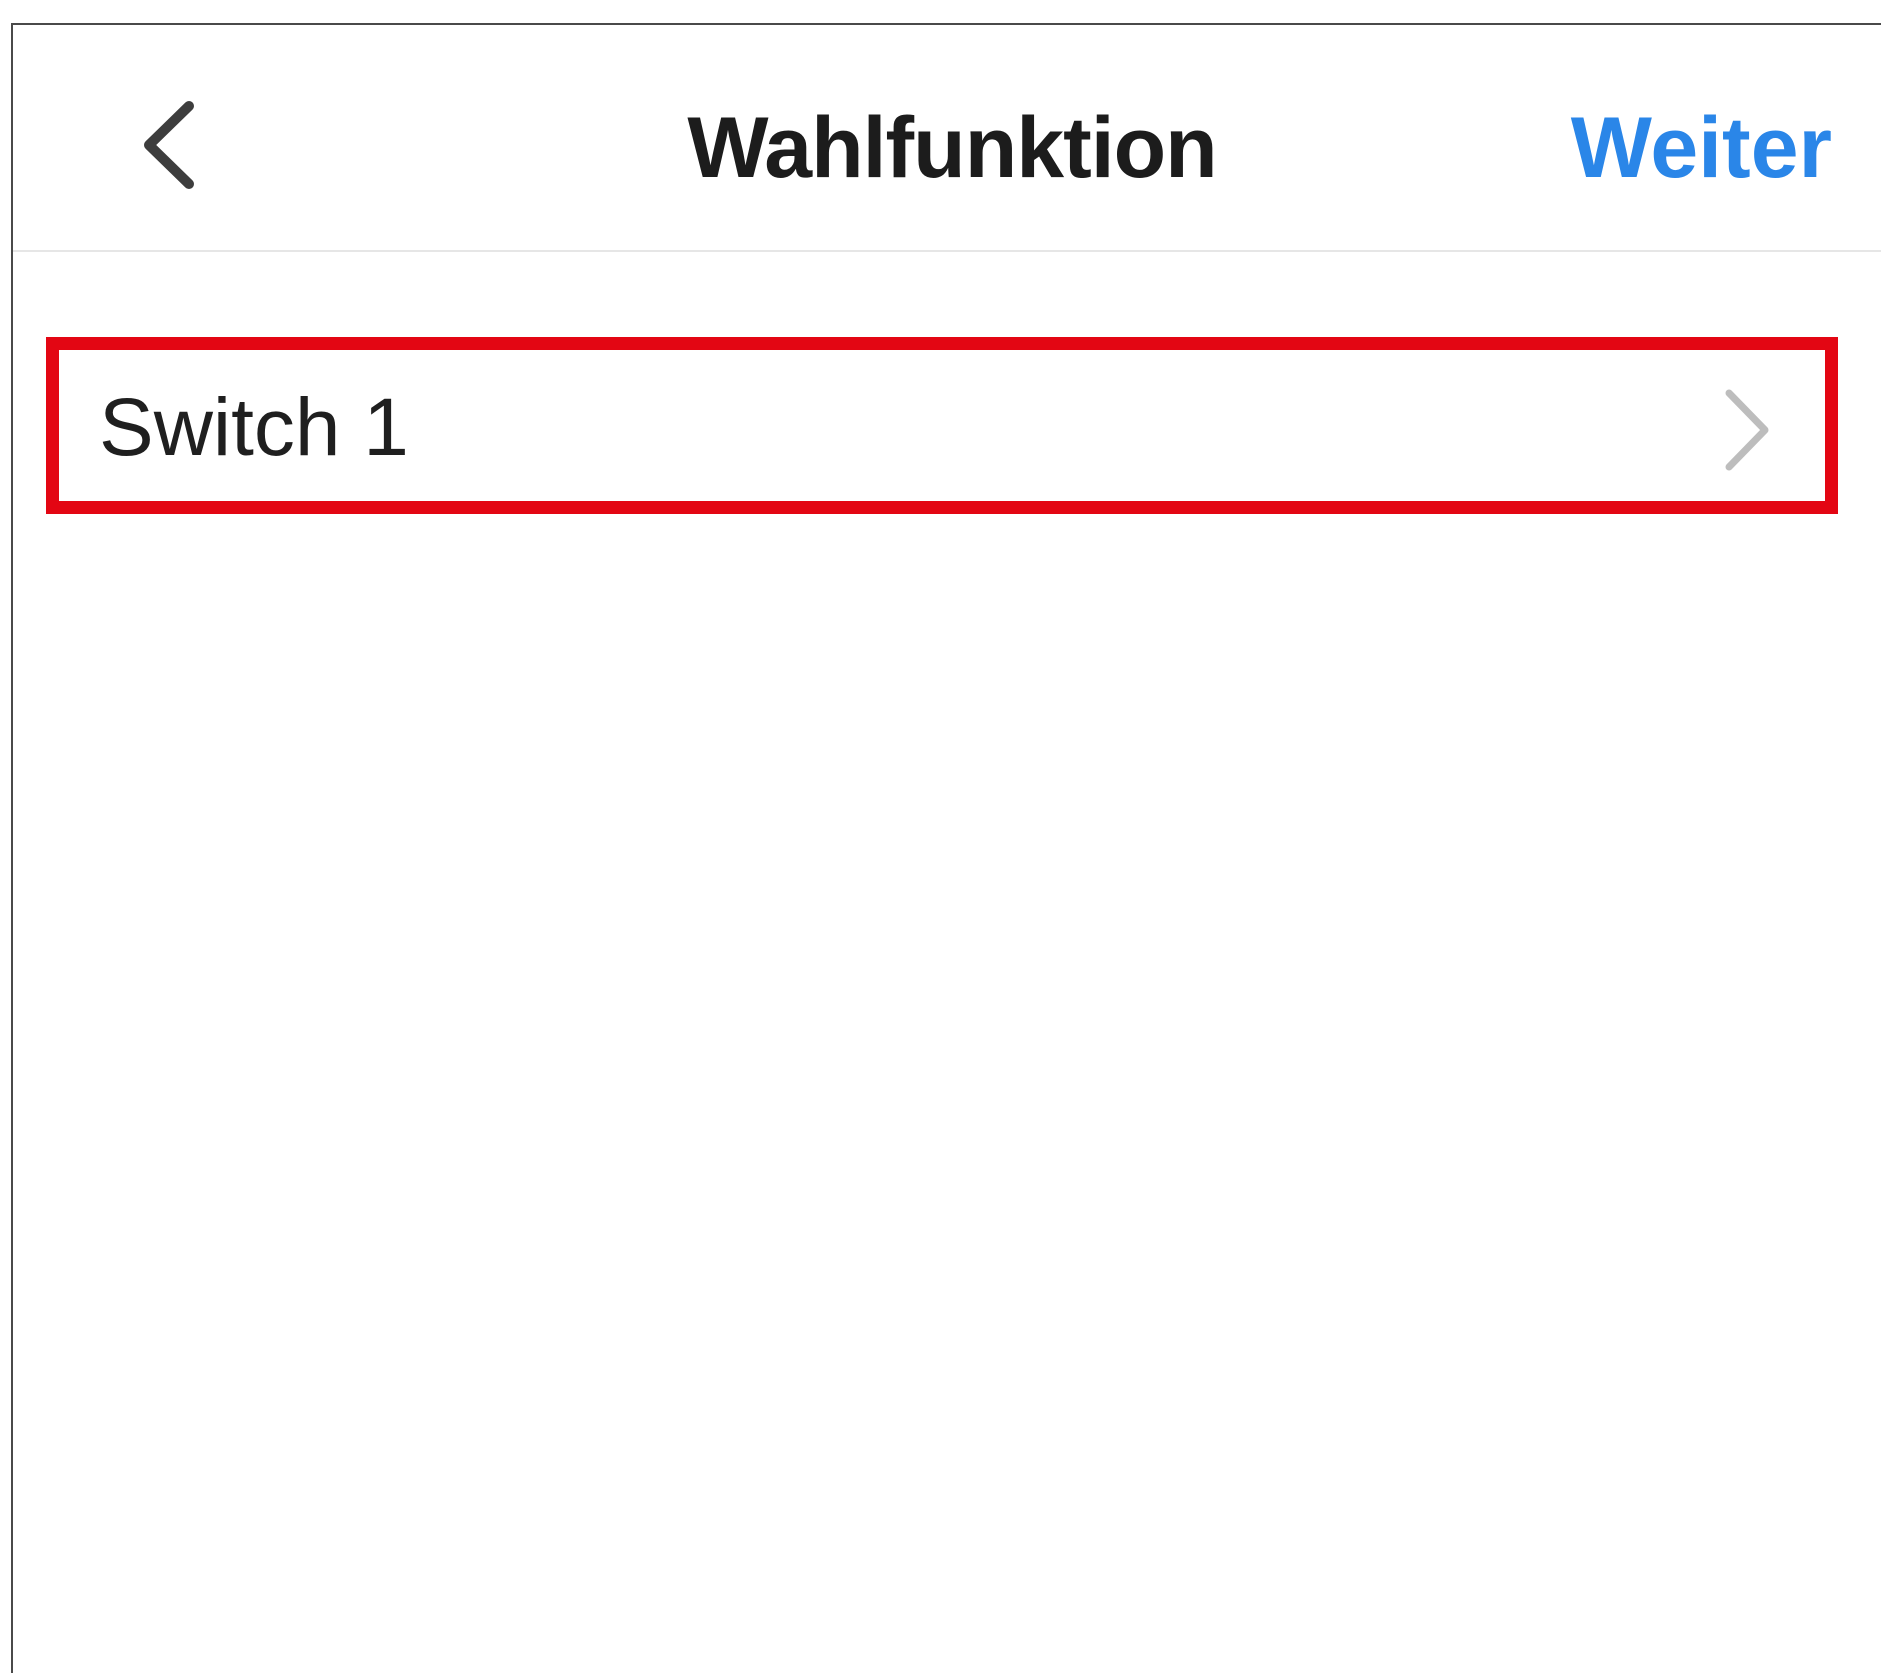  I want to click on chevron-right-icon, so click(1747, 430).